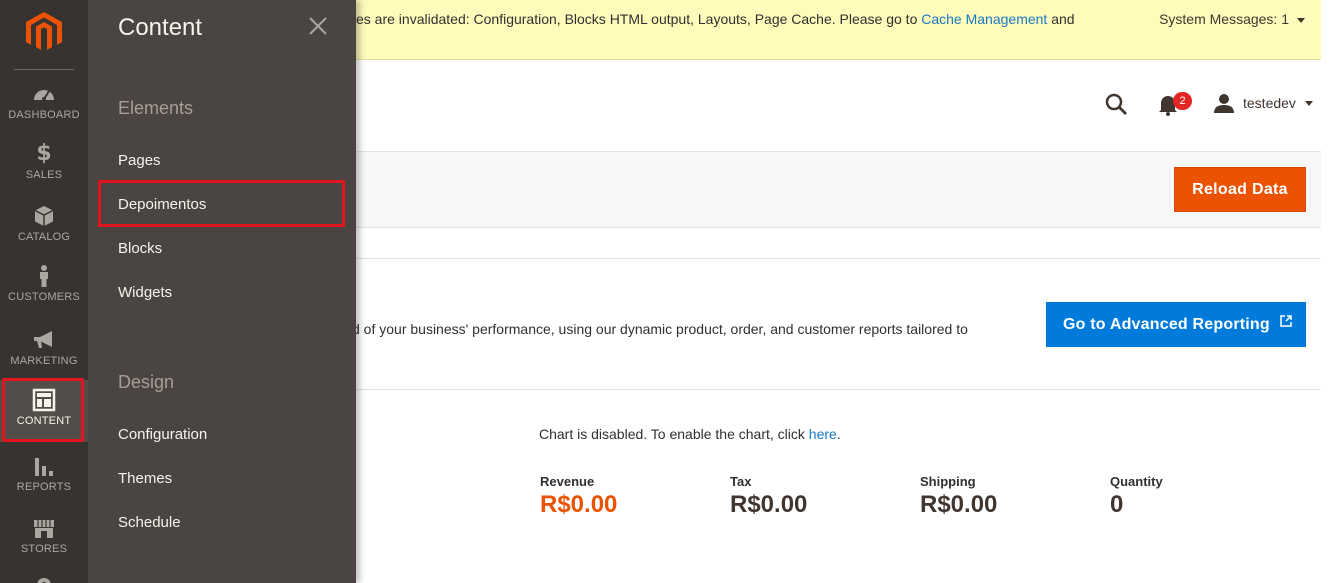  I want to click on reload-data-button: Reload Data, so click(1240, 189).